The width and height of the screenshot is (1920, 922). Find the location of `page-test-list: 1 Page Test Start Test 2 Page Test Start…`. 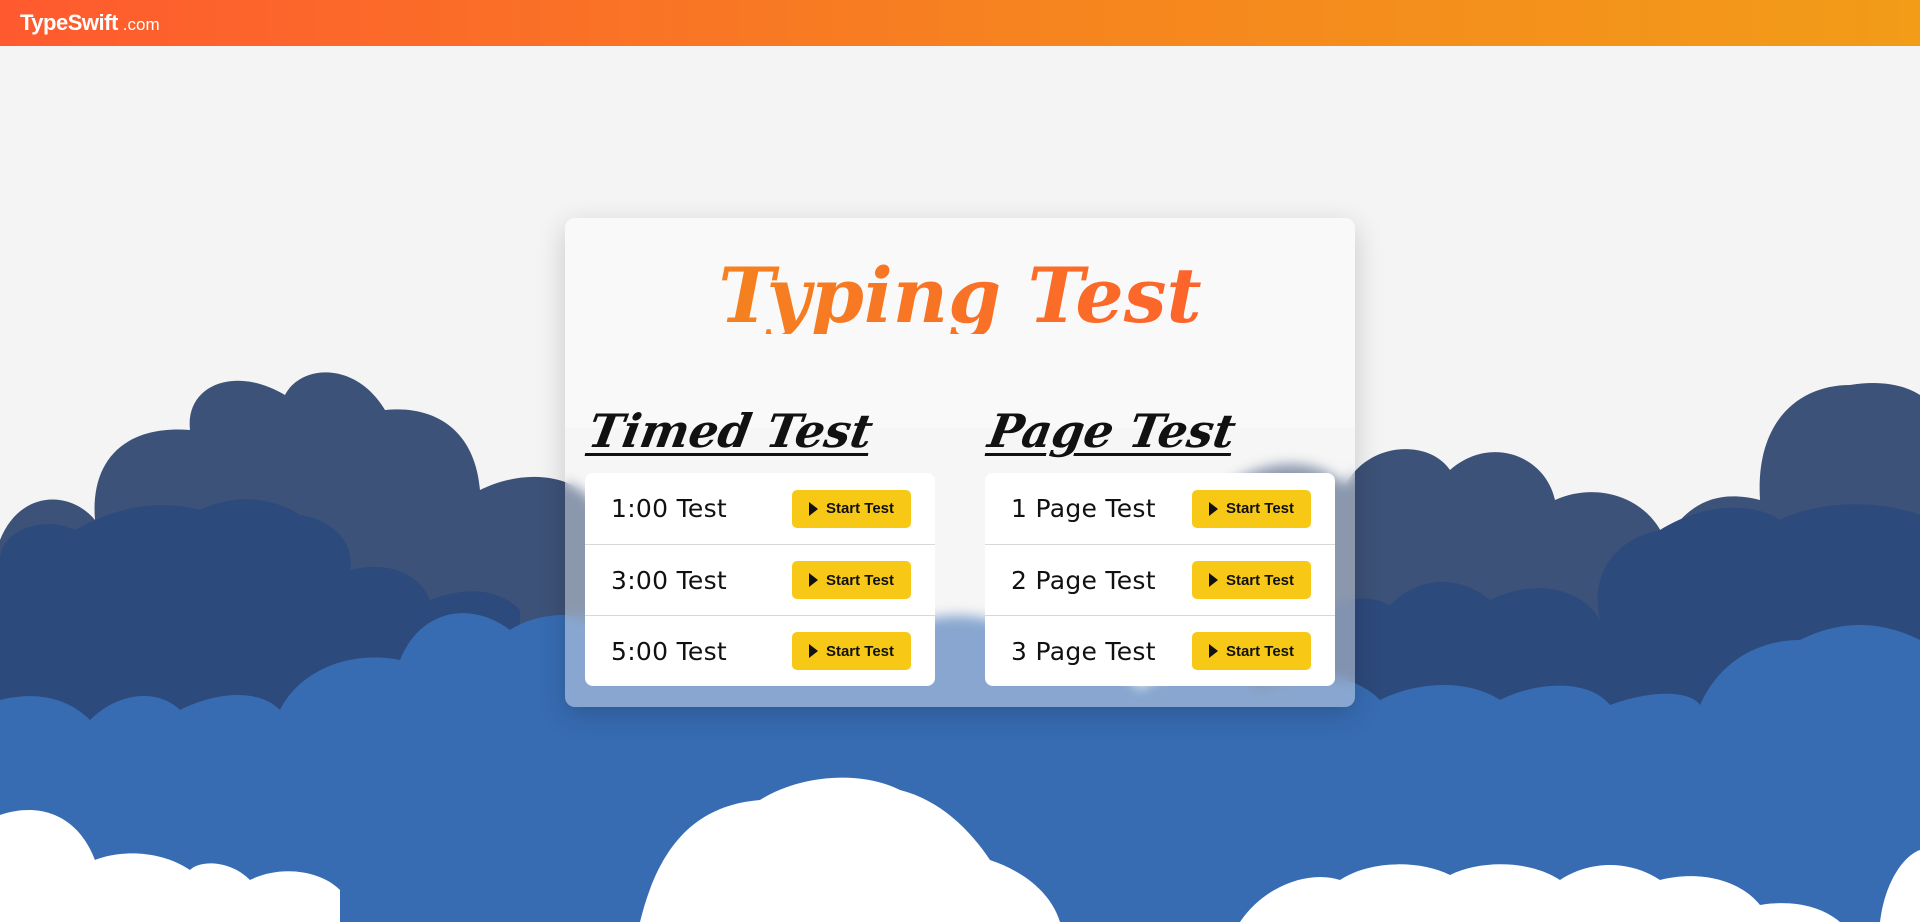

page-test-list: 1 Page Test Start Test 2 Page Test Start… is located at coordinates (1160, 579).